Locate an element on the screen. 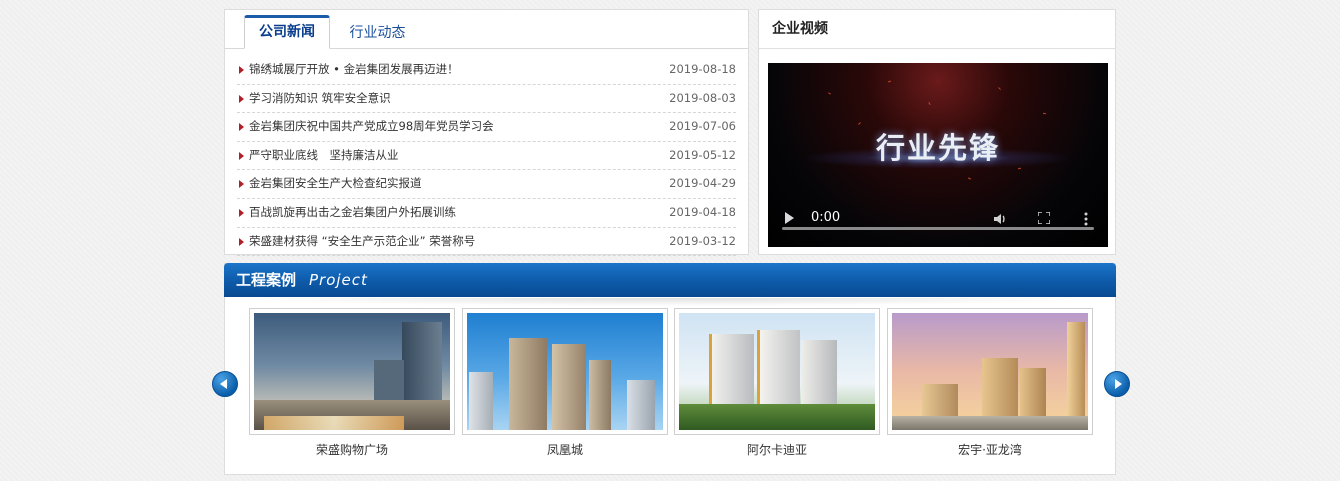  news-item: 金岩集团庆祝中国共产党成立98周年党员学习会 2019-07-06 is located at coordinates (486, 127).